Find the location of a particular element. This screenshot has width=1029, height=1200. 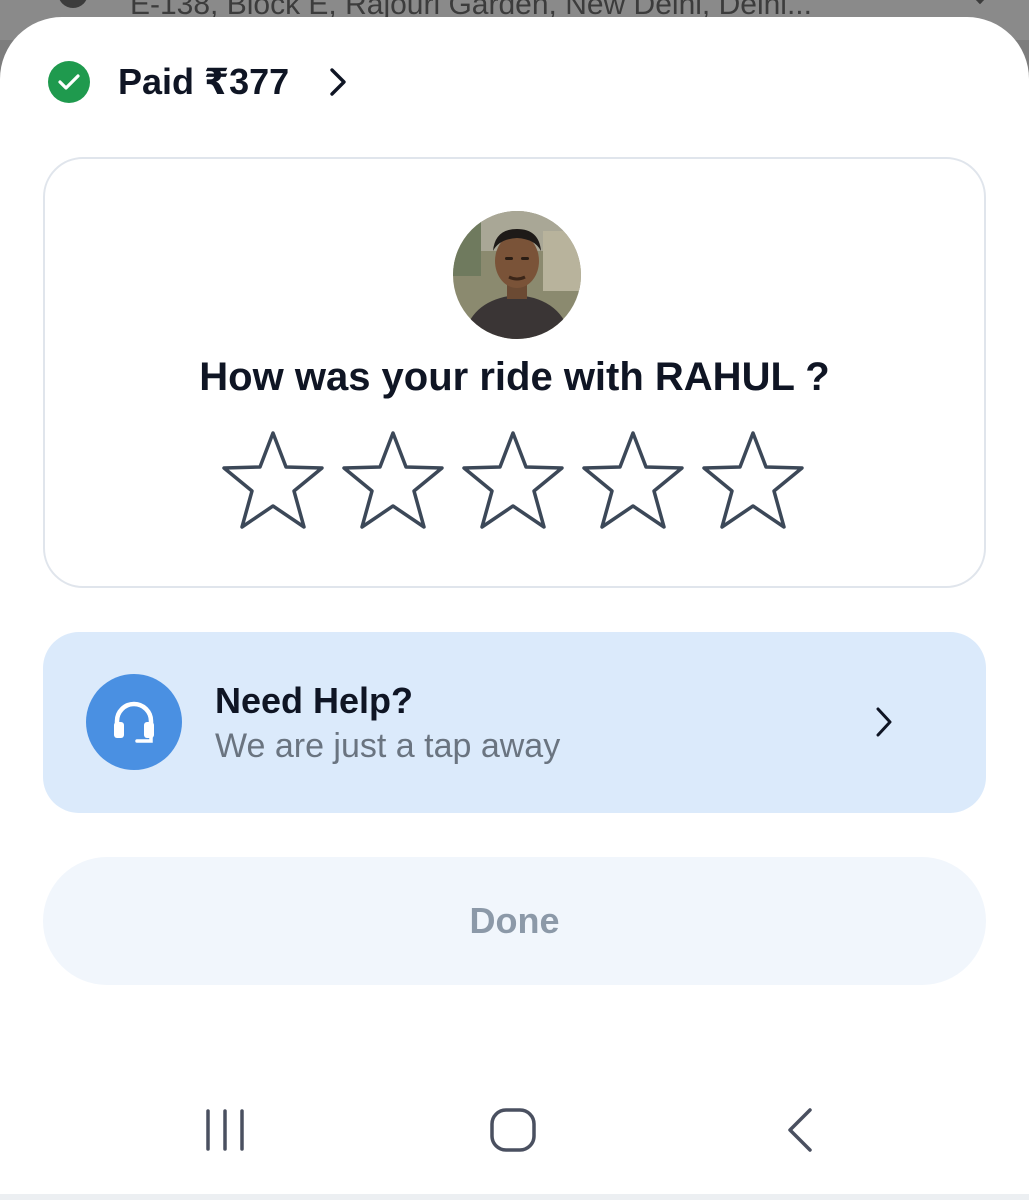

help-title: Need Help? is located at coordinates (314, 700).